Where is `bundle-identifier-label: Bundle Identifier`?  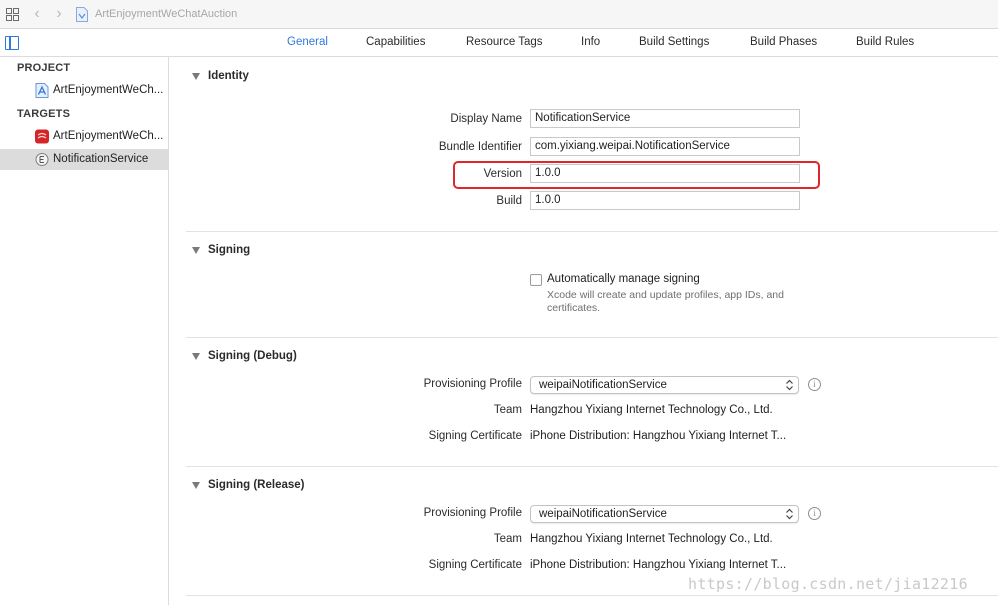 bundle-identifier-label: Bundle Identifier is located at coordinates (480, 147).